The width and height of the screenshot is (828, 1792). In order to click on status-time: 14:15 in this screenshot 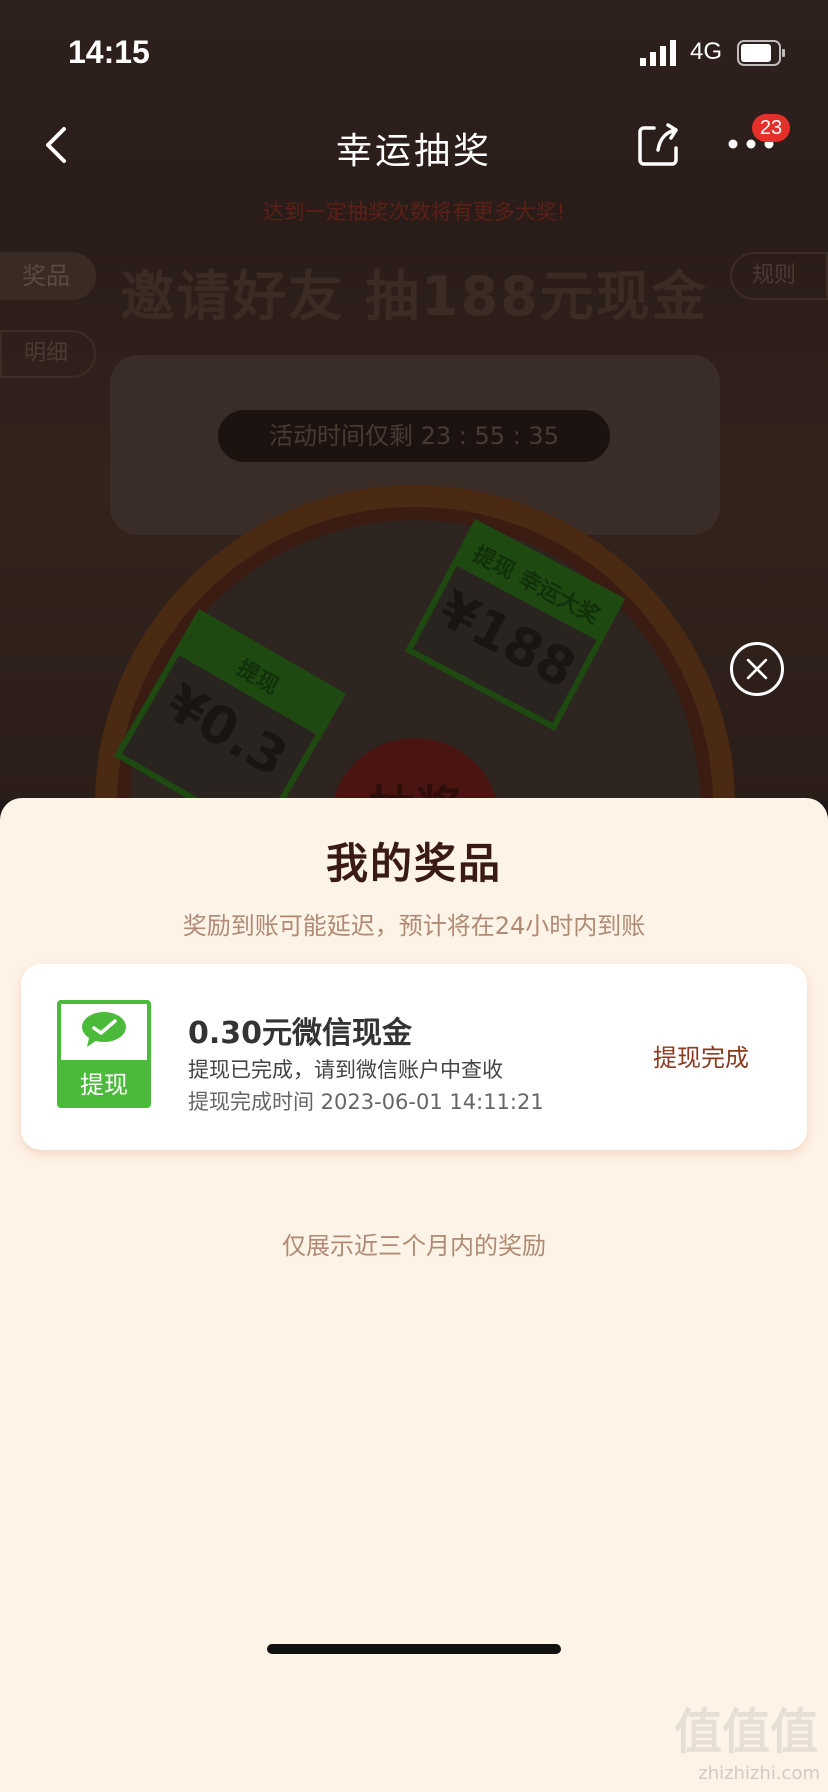, I will do `click(109, 52)`.